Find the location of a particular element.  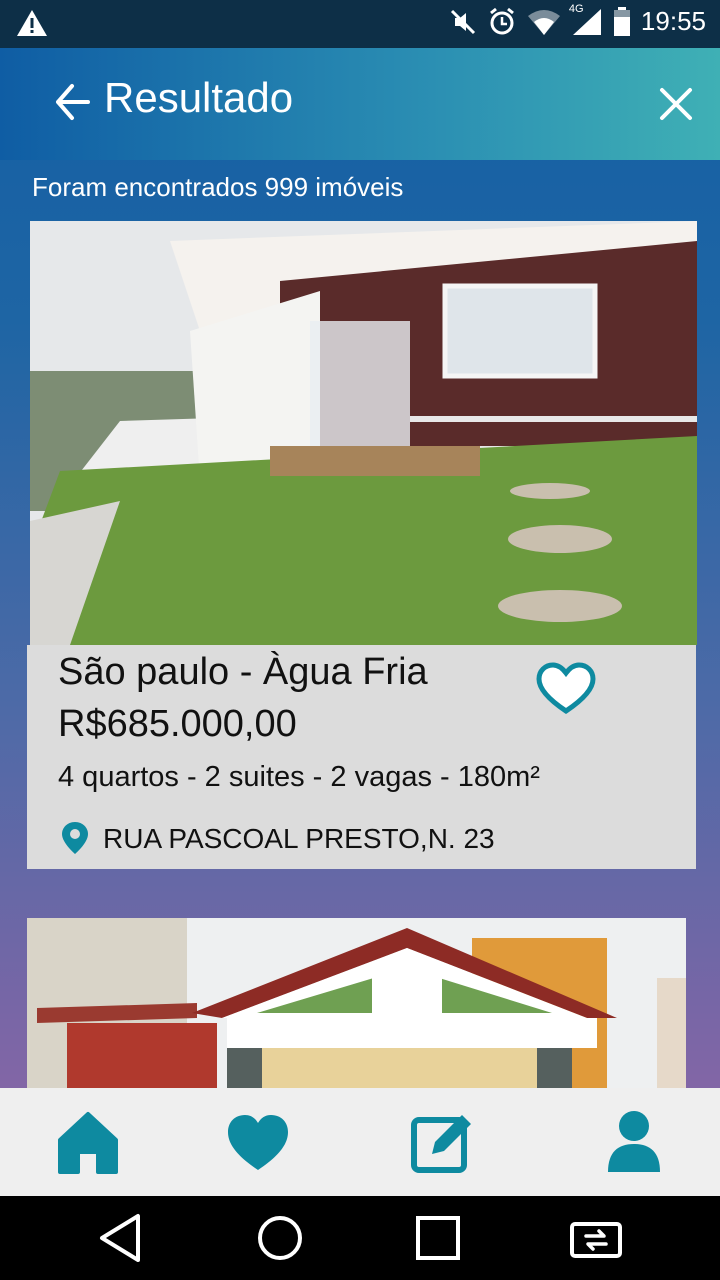

battery-icon is located at coordinates (621, 21).